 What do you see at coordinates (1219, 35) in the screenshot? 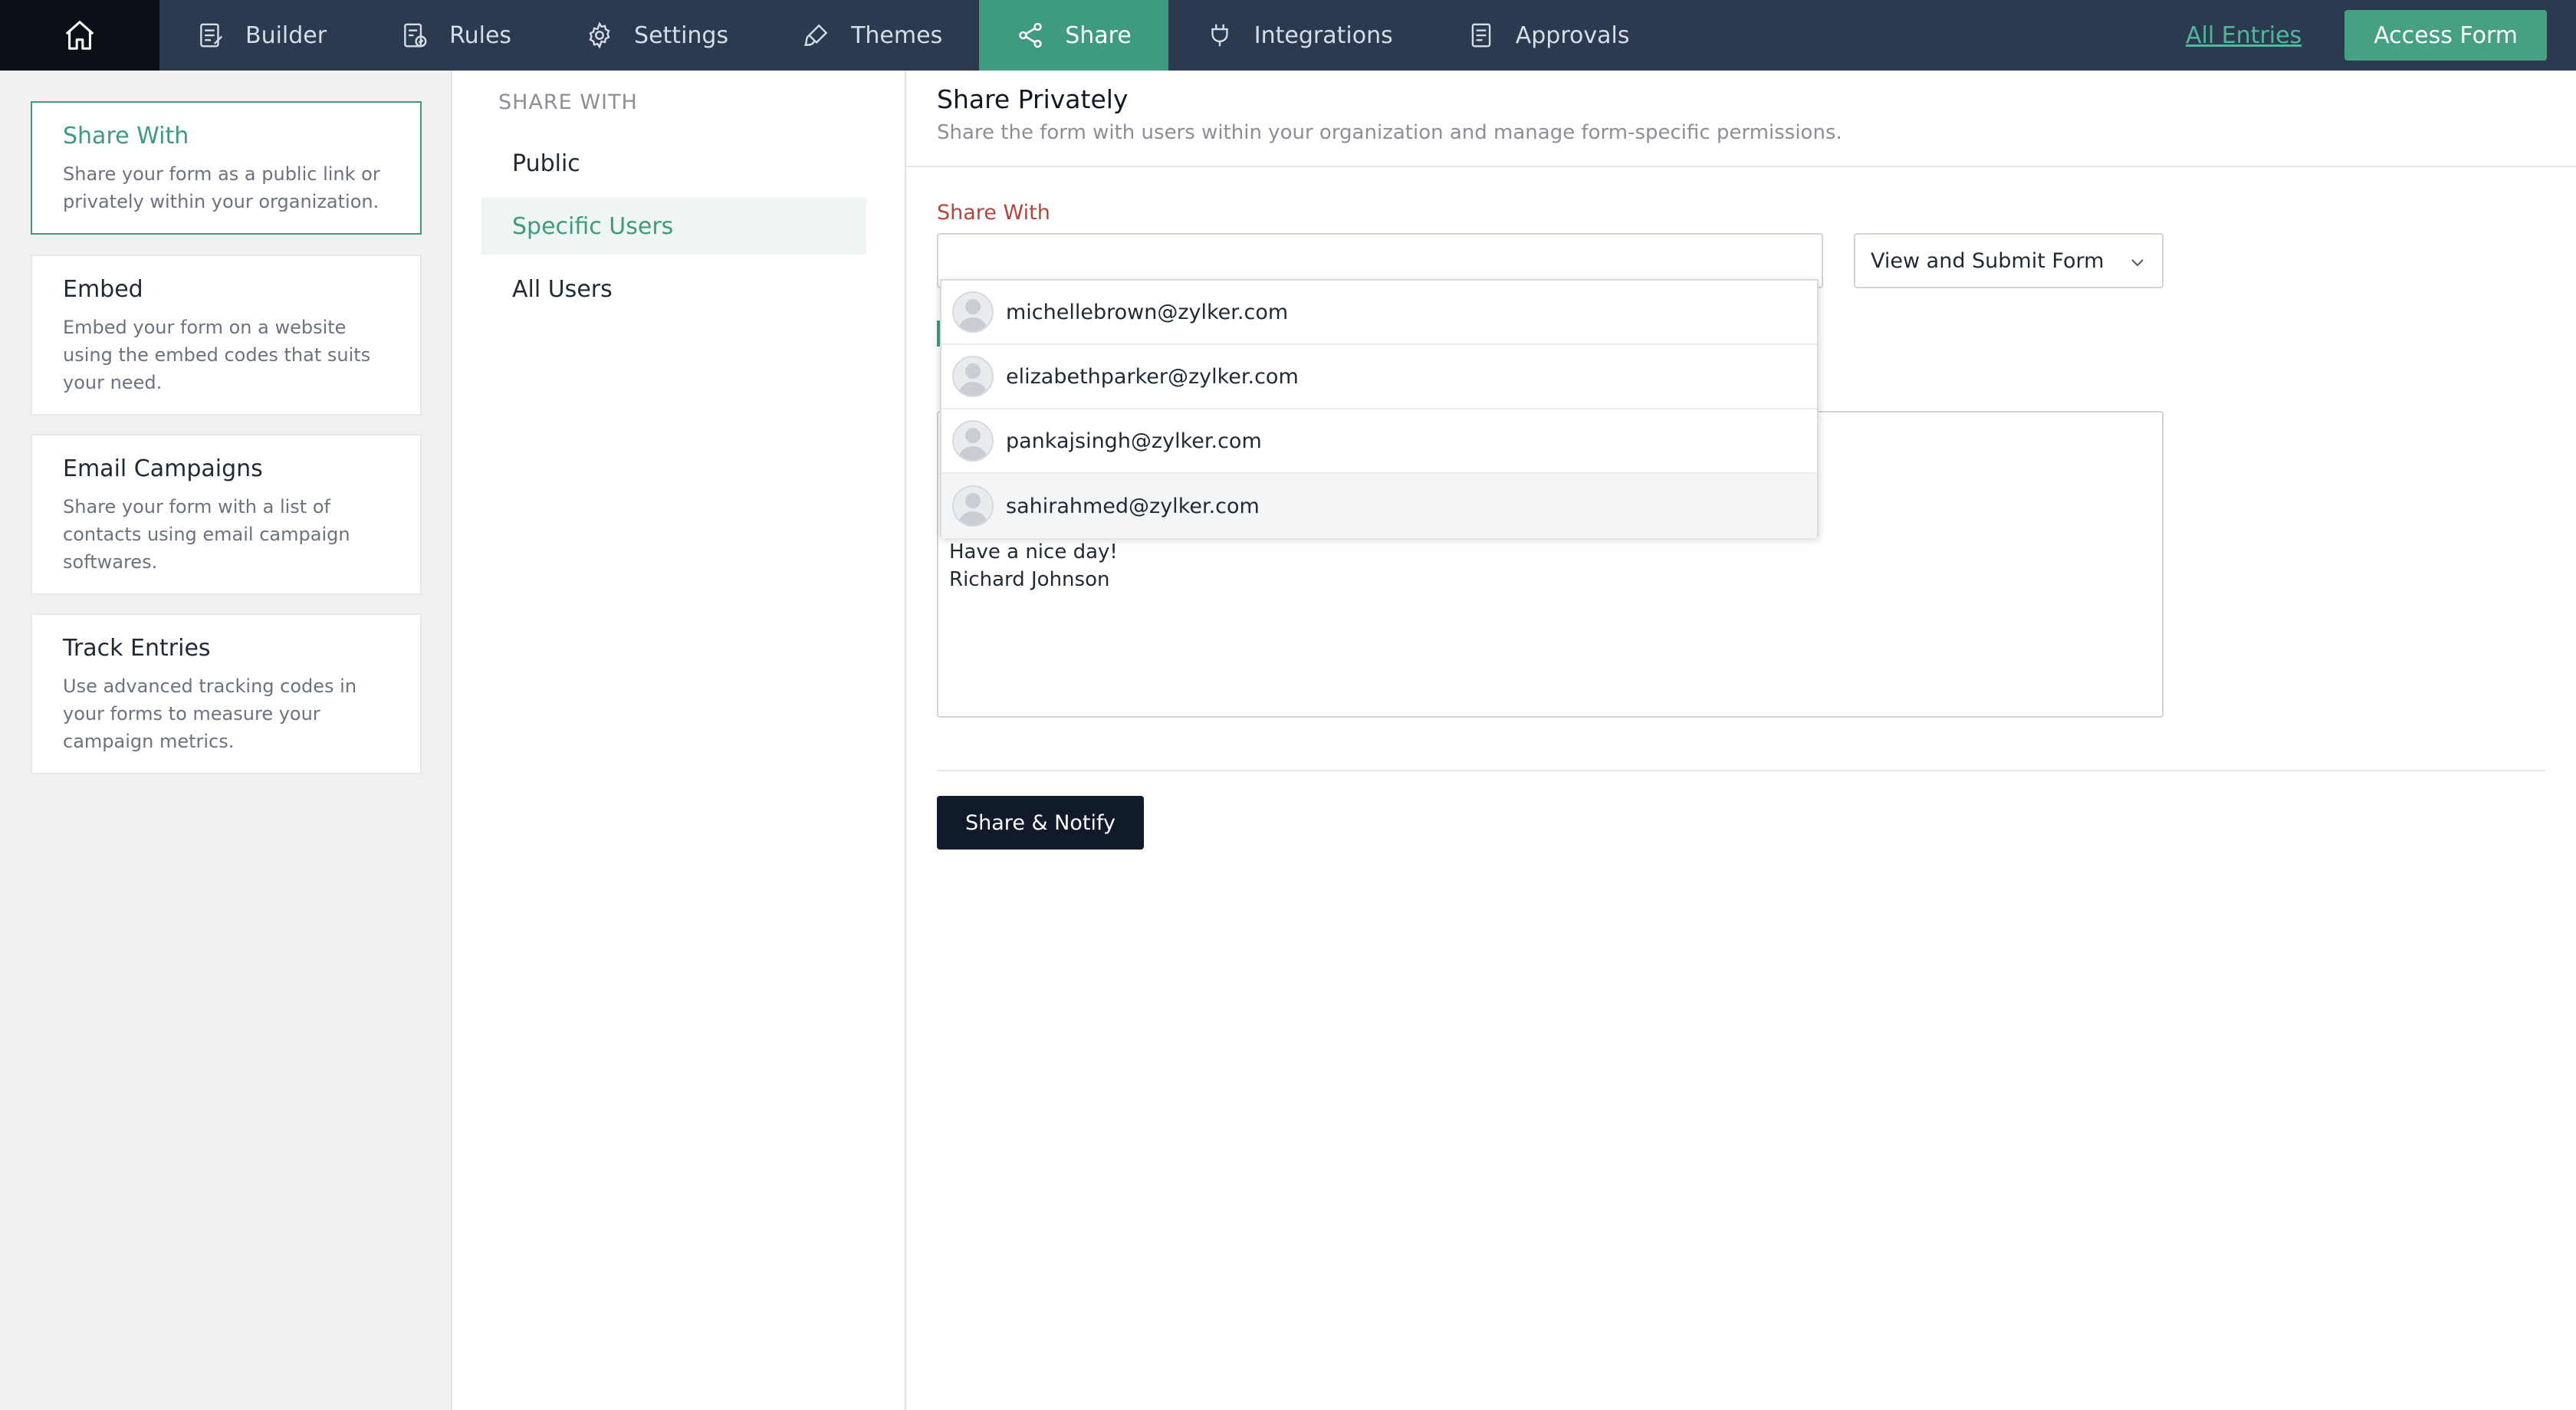
I see `plug-icon` at bounding box center [1219, 35].